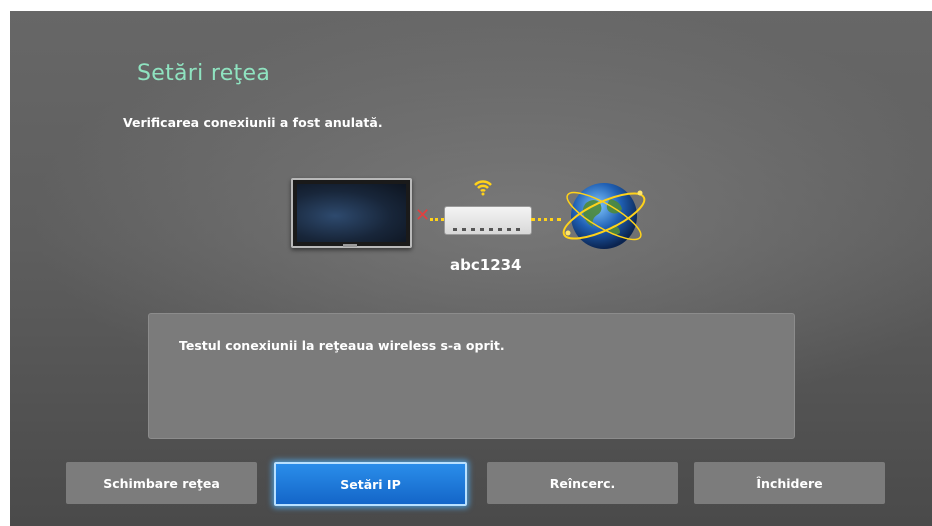  I want to click on tv-stand, so click(350, 245).